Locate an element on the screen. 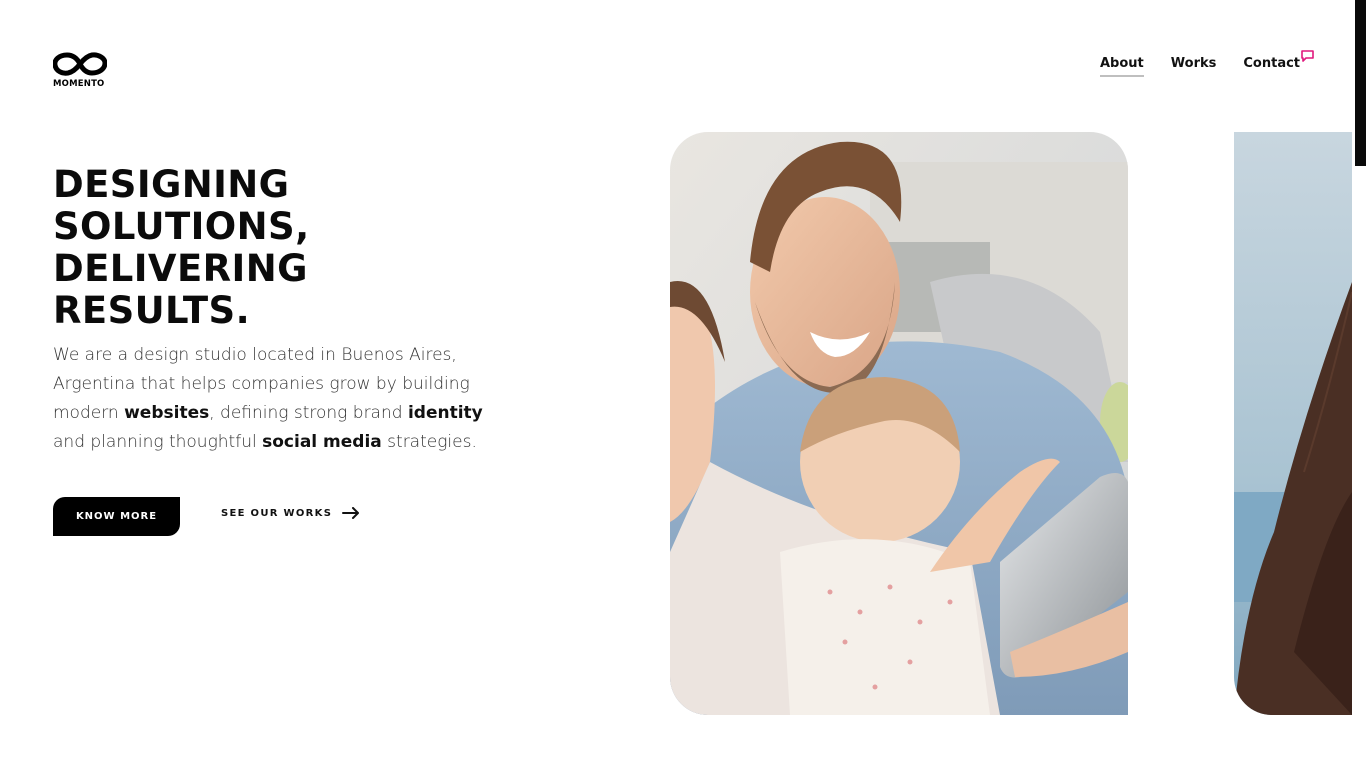 The image size is (1366, 768). headline-line: DELIVERING is located at coordinates (180, 268).